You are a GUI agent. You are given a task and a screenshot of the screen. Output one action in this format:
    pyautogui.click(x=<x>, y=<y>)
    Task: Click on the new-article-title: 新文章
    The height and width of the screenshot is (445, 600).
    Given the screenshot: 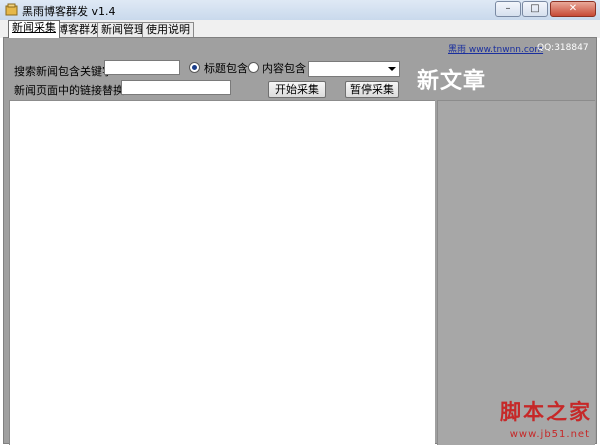 What is the action you would take?
    pyautogui.click(x=452, y=81)
    